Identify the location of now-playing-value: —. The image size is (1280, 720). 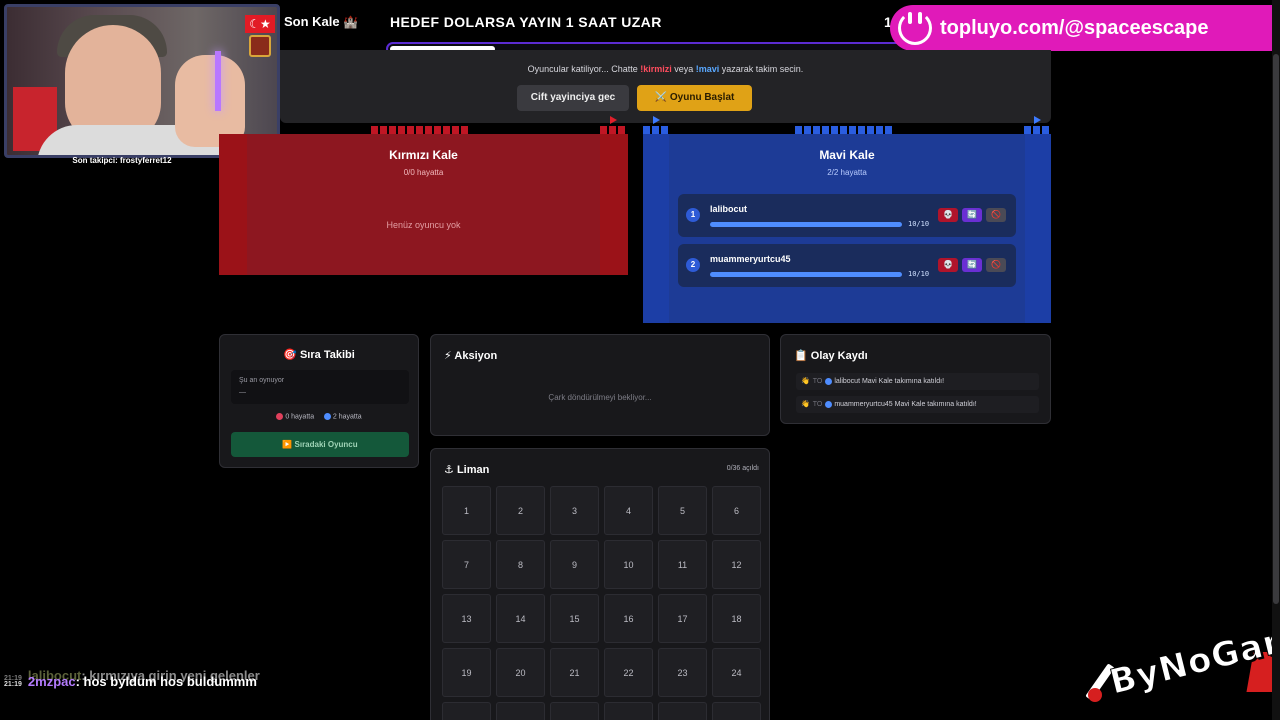
(242, 392).